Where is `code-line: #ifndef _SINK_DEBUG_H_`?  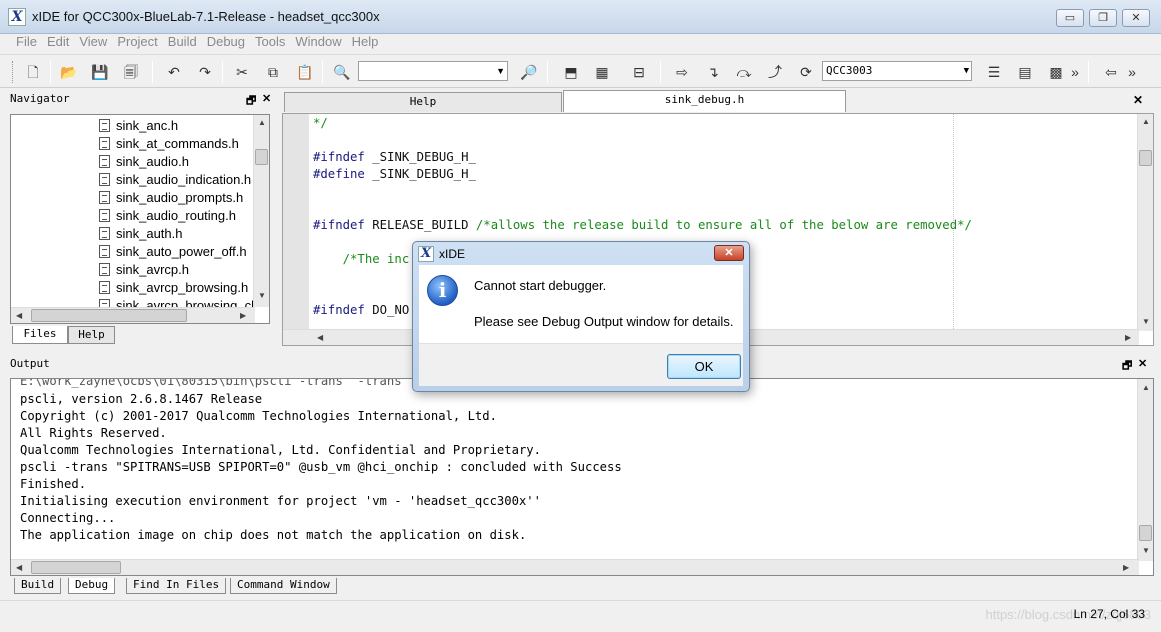
code-line: #ifndef _SINK_DEBUG_H_ is located at coordinates (394, 157).